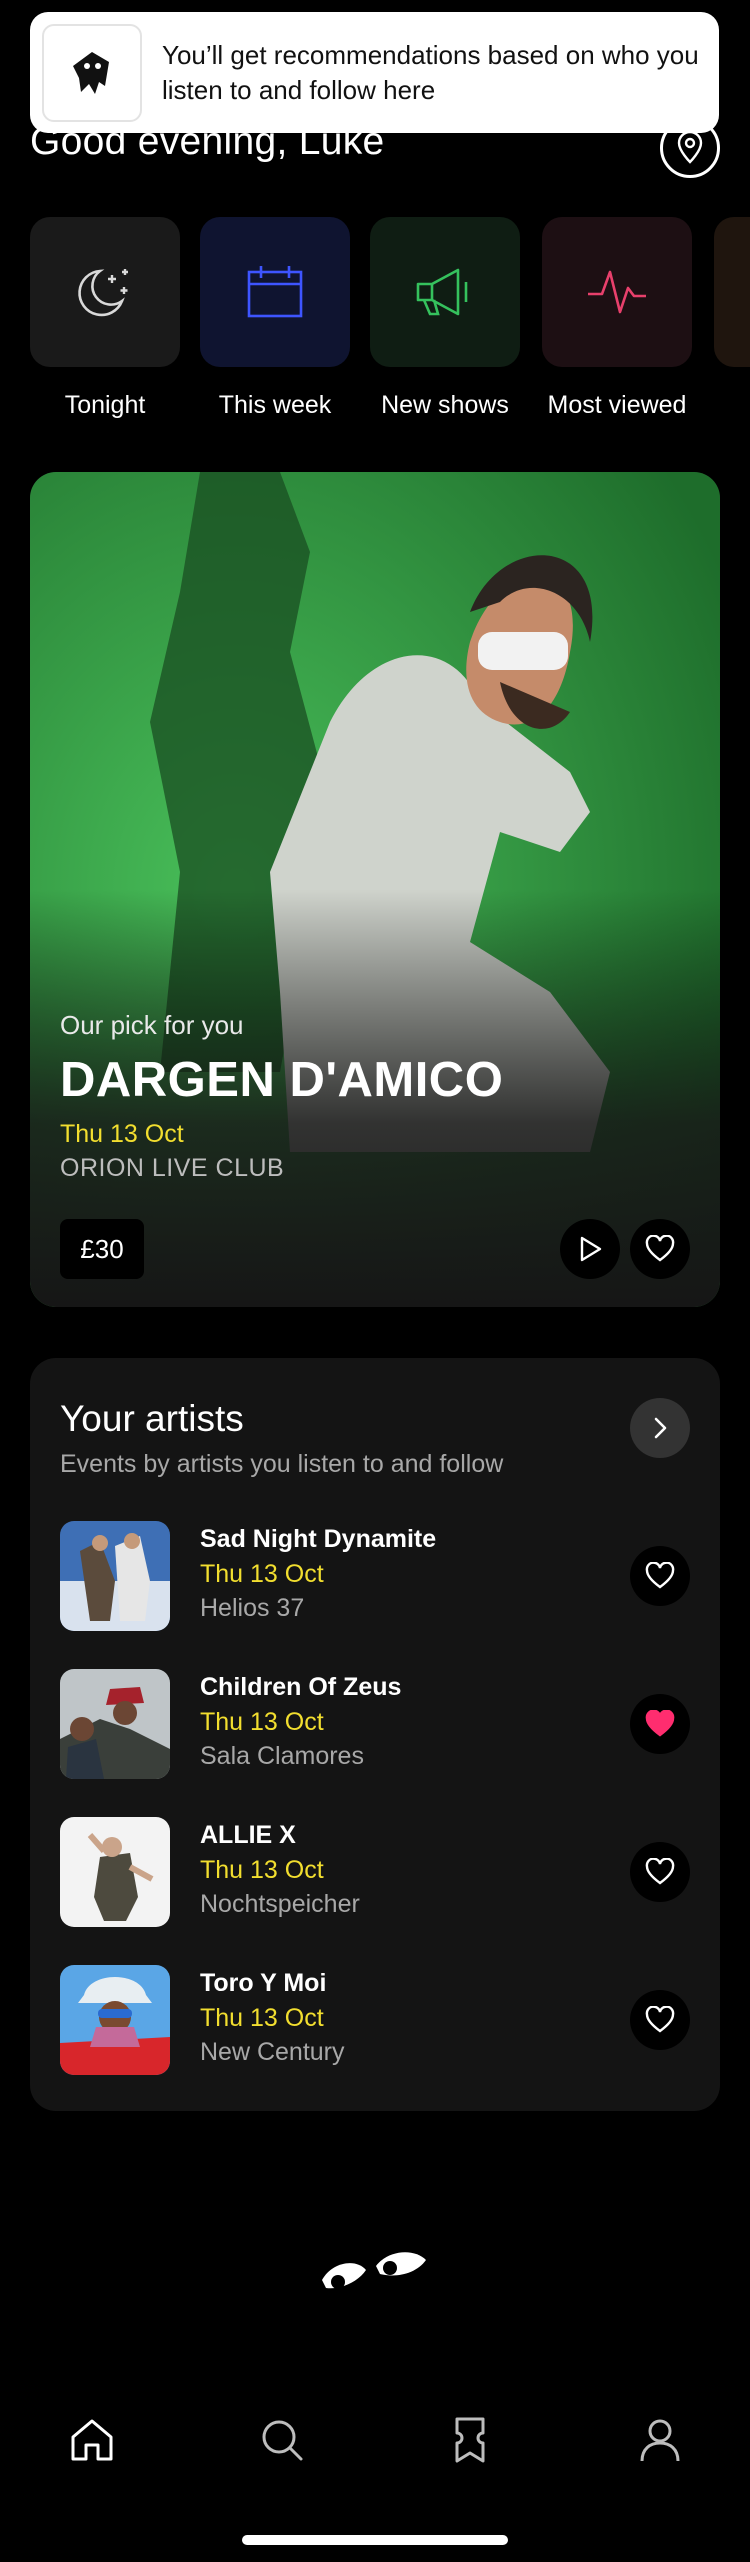  What do you see at coordinates (445, 405) in the screenshot?
I see `category-label: New shows` at bounding box center [445, 405].